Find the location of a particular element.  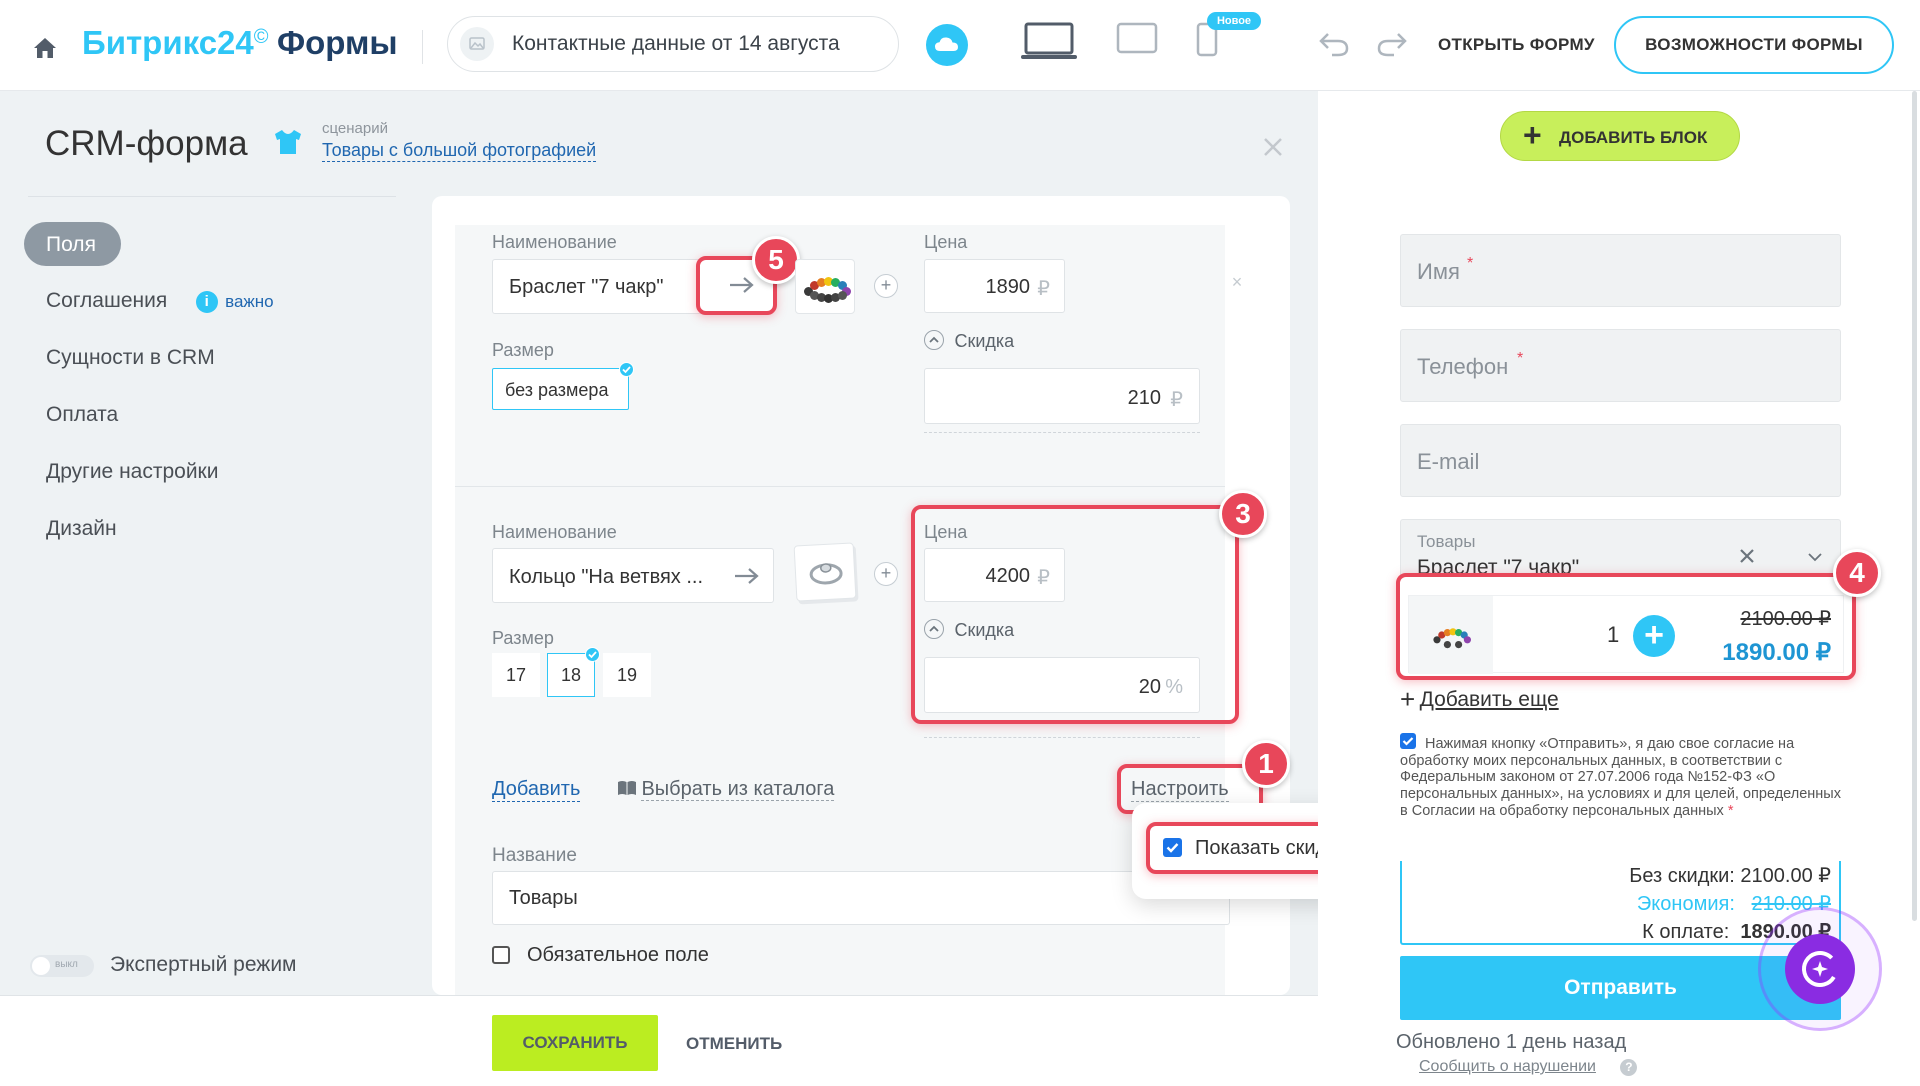

products-label: Товары is located at coordinates (1446, 541).